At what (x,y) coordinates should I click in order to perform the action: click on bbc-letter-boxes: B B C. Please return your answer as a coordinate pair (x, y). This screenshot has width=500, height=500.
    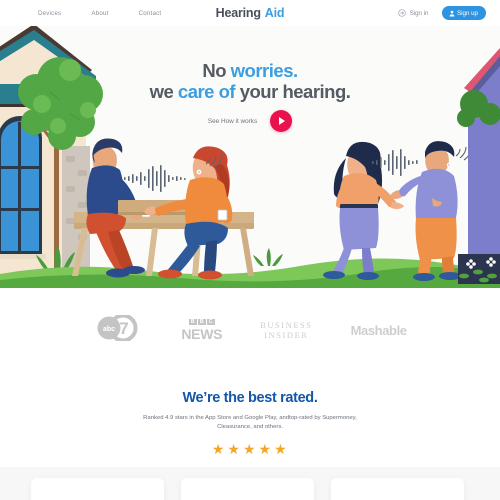
    Looking at the image, I should click on (201, 321).